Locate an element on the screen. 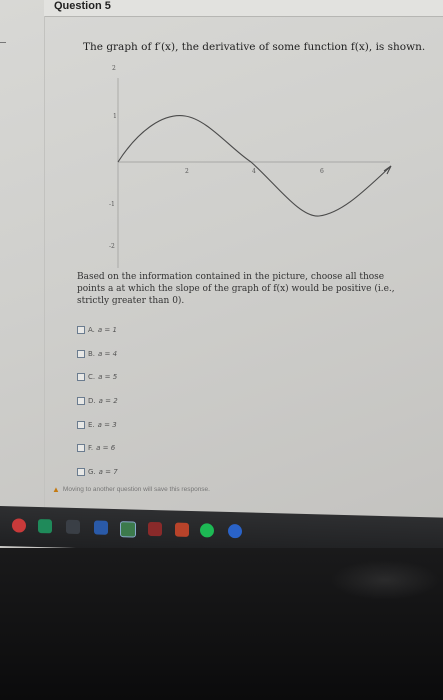 This screenshot has width=443, height=700. window-edge is located at coordinates (3, 42).